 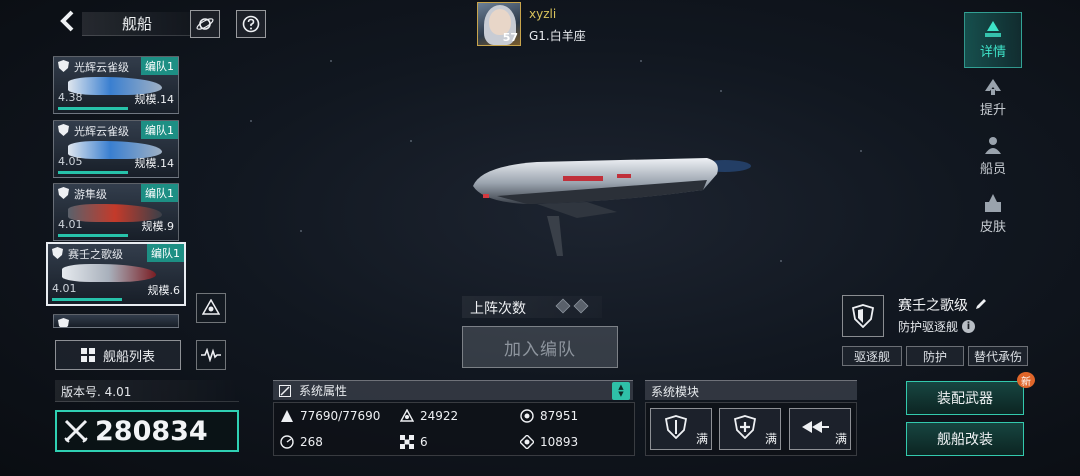 I want to click on equip-weapons-label: 装配武器, so click(x=965, y=399).